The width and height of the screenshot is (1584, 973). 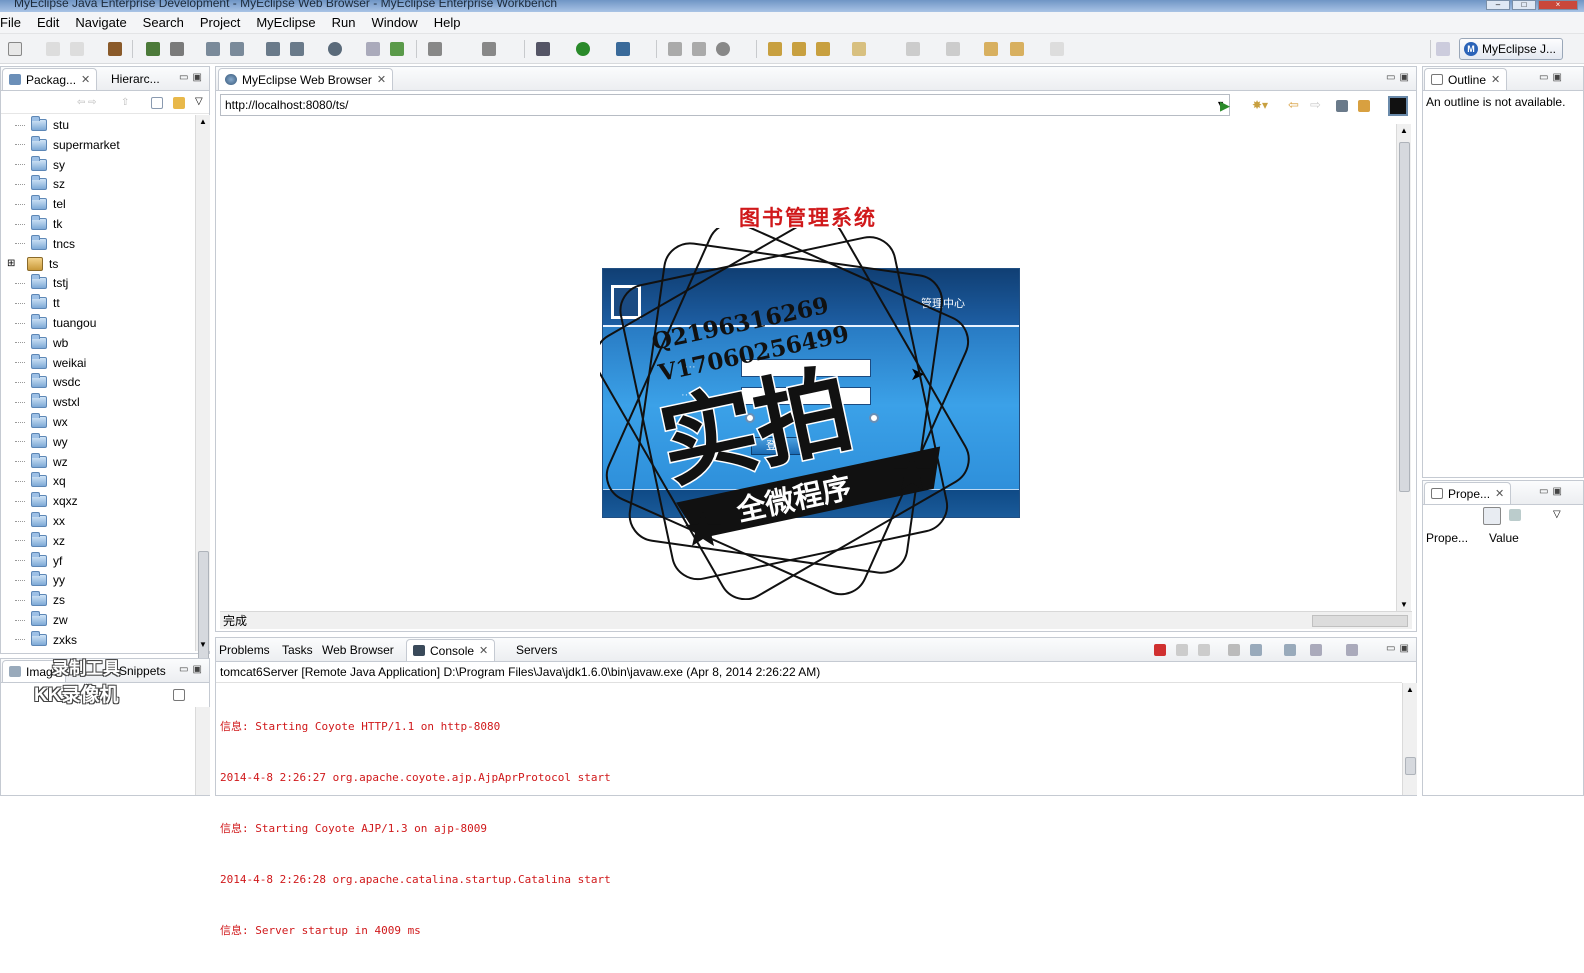 What do you see at coordinates (37, 303) in the screenshot?
I see `tree-item: tt` at bounding box center [37, 303].